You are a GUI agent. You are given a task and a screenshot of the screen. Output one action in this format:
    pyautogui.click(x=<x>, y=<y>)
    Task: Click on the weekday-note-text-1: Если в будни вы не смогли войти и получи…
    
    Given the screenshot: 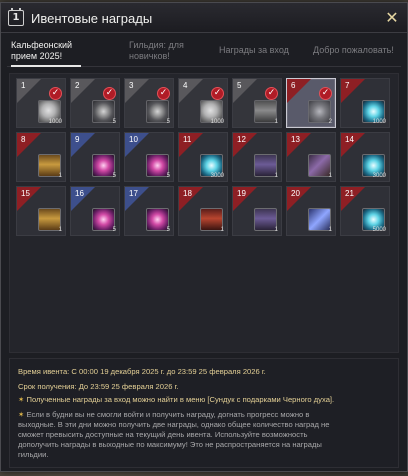 What is the action you would take?
    pyautogui.click(x=168, y=414)
    